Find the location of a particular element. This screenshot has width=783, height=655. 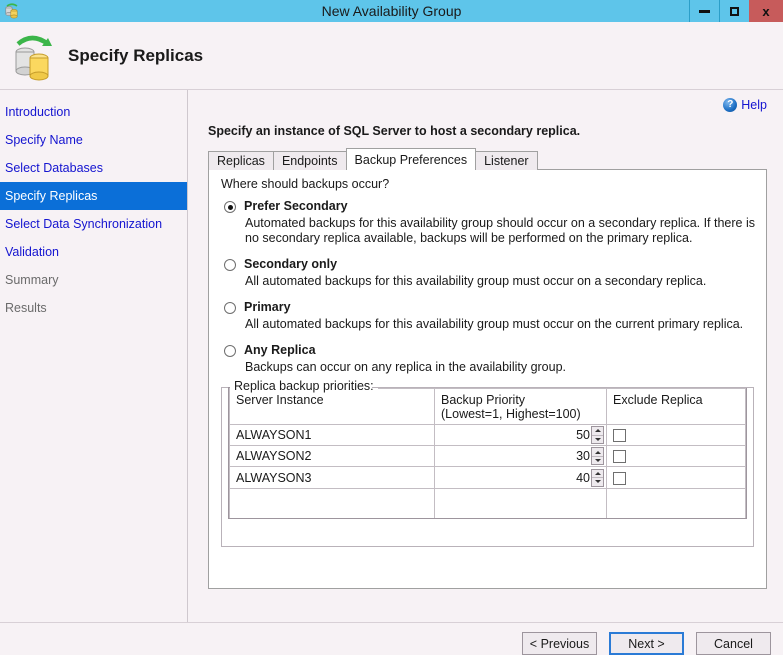

sidebar-item-summary: Summary is located at coordinates (32, 280).